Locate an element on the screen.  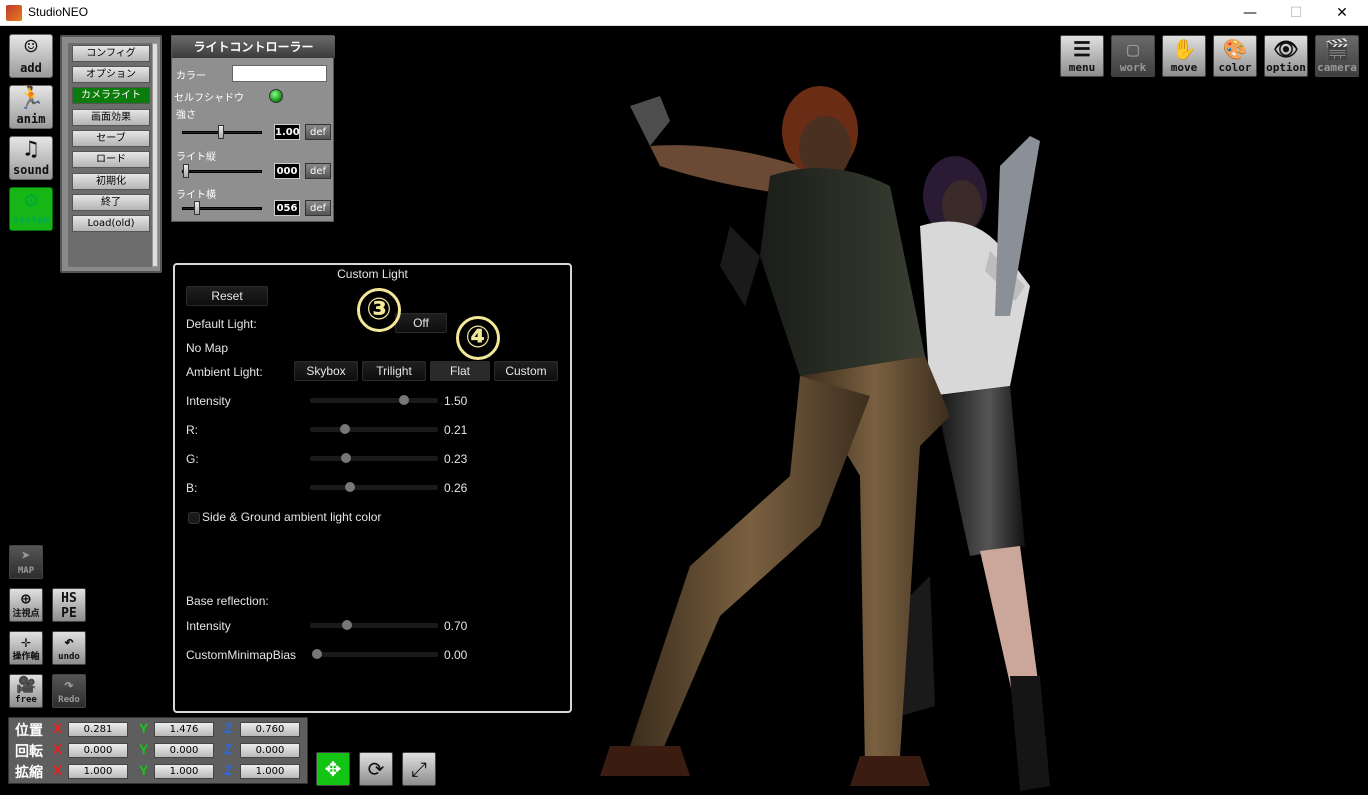
horizontal-slider-thumb is located at coordinates (197, 208).